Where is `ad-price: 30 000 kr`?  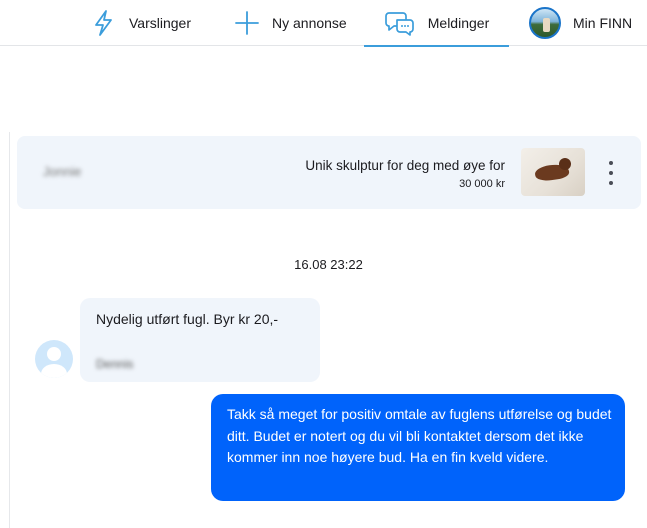 ad-price: 30 000 kr is located at coordinates (482, 184).